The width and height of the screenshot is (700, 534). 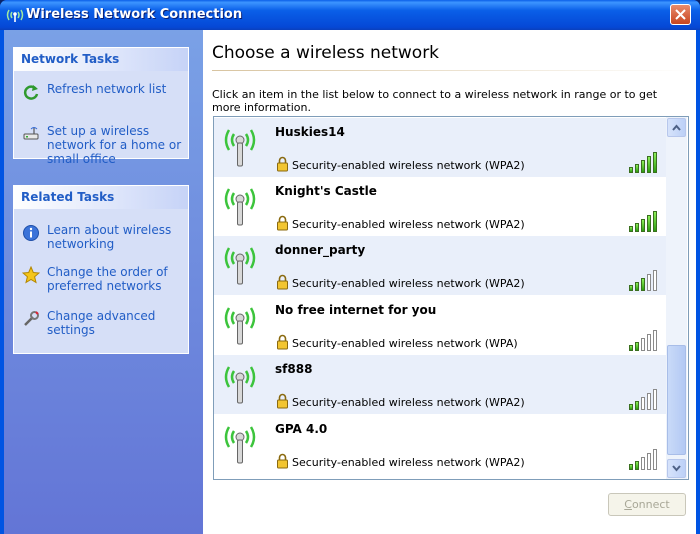 I want to click on network-security: Security-enabled wireless network (WPA), so click(x=405, y=343).